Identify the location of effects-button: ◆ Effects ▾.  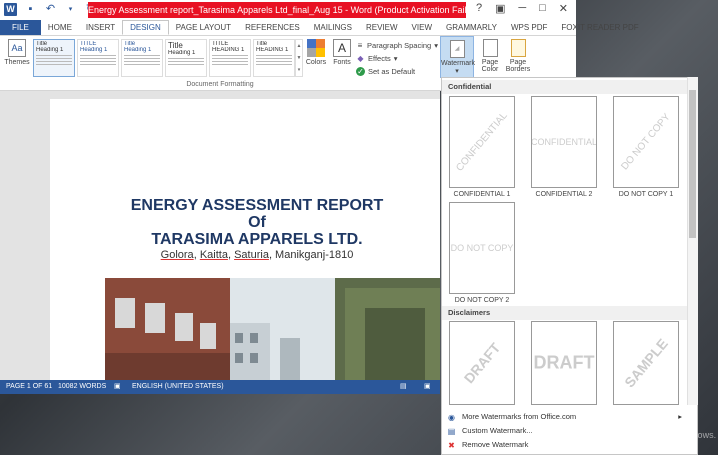
(397, 58).